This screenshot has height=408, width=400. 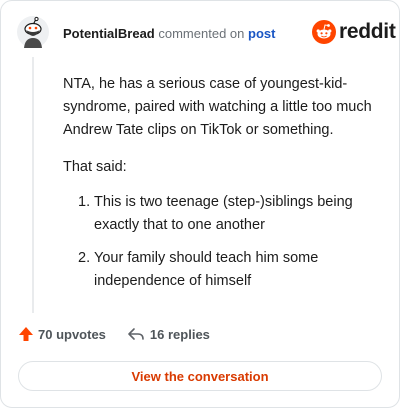 I want to click on username-link: PotentialBread, so click(x=109, y=33).